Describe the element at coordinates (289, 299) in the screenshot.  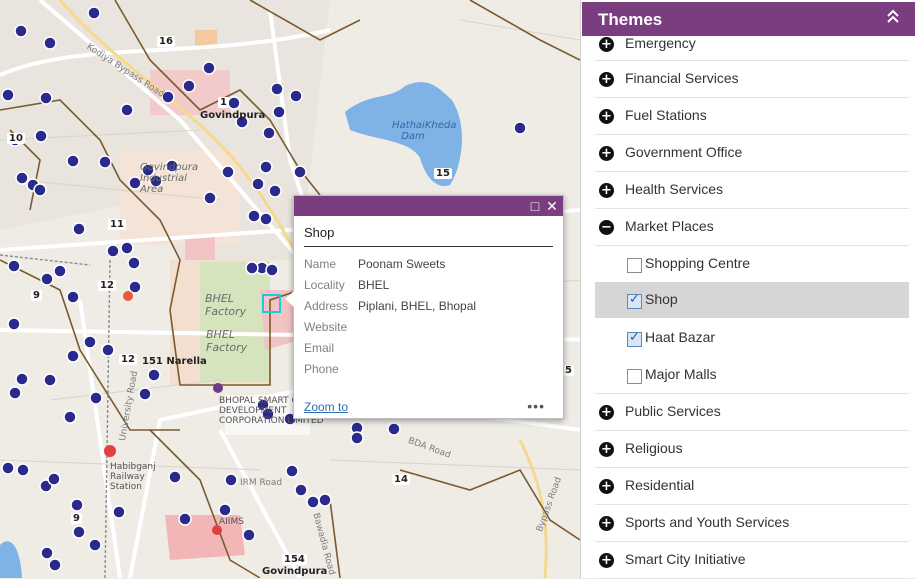
I see `popup-pointer` at that location.